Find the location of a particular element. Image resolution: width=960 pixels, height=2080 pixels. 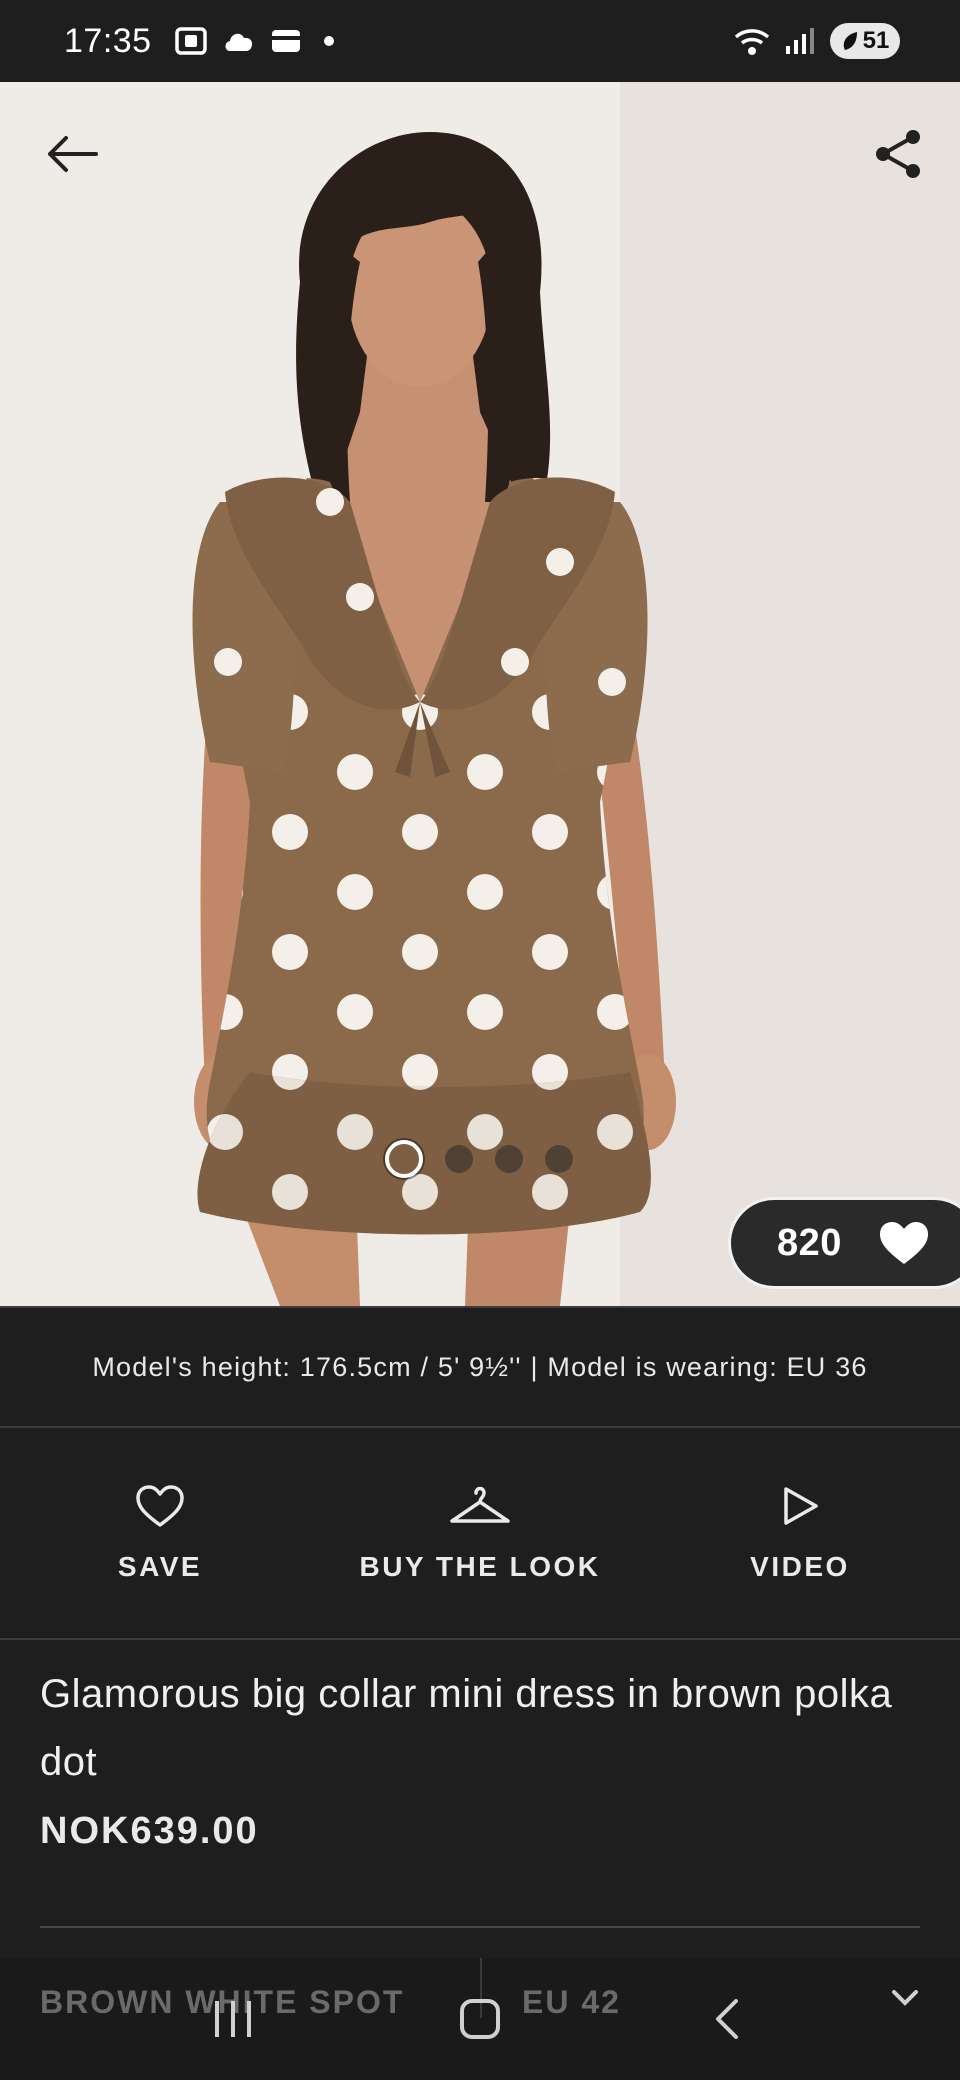

like-button: 820 is located at coordinates (844, 1243).